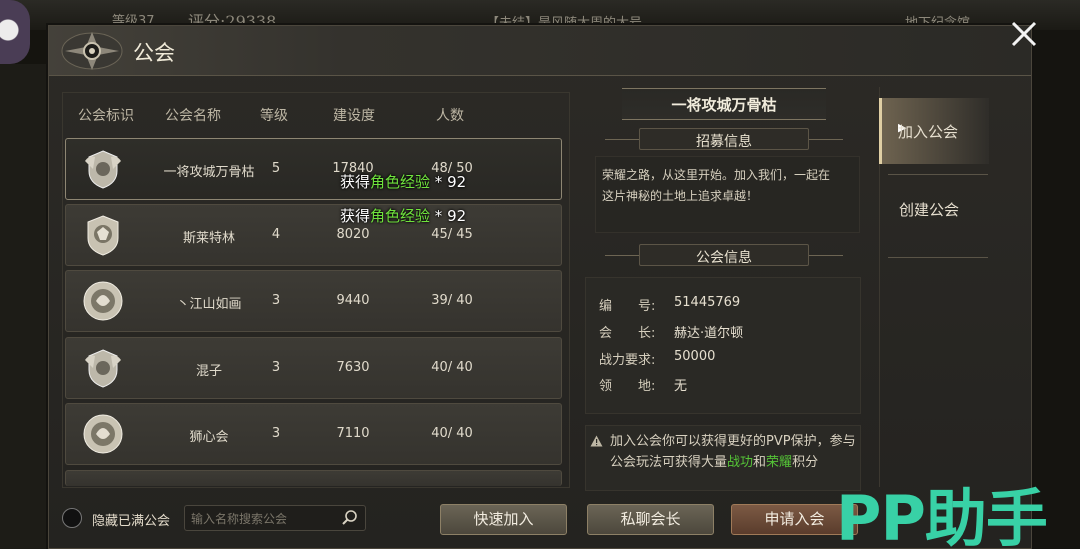 This screenshot has height=549, width=1080. What do you see at coordinates (452, 234) in the screenshot?
I see `guild-members: 45/ 45` at bounding box center [452, 234].